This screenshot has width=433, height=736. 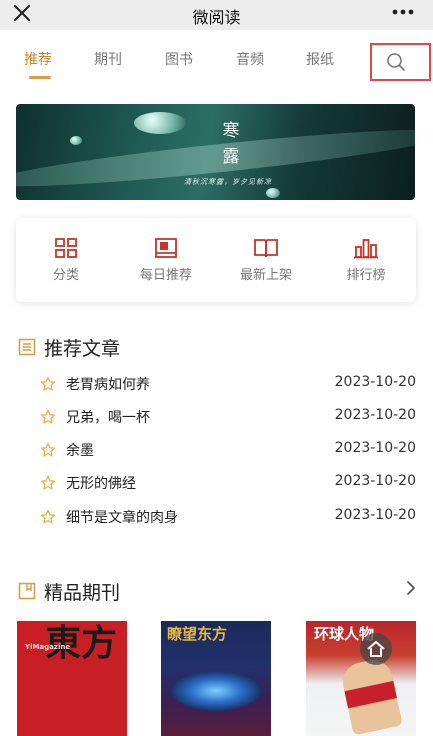 I want to click on tab-newspapers: 报纸, so click(x=320, y=59).